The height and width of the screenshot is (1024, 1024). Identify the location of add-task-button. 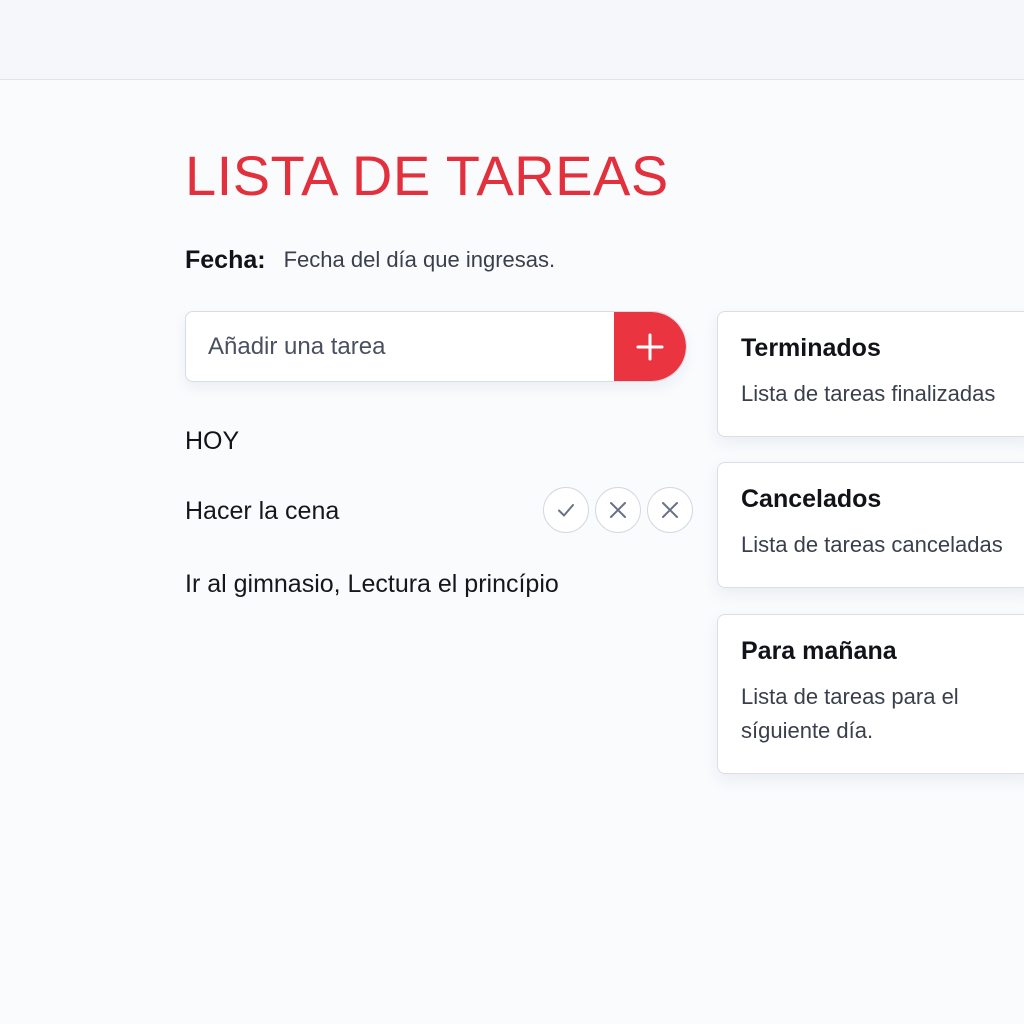
(650, 346).